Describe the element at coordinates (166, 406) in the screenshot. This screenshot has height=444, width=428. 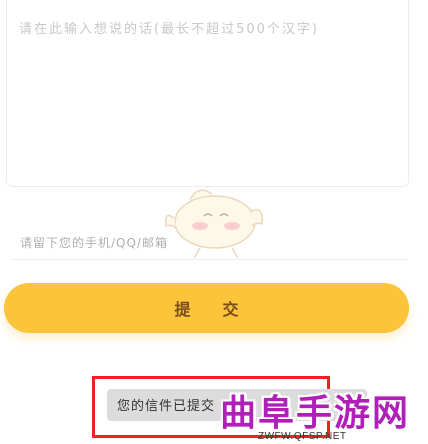
I see `toast-message: 您的信件已提交` at that location.